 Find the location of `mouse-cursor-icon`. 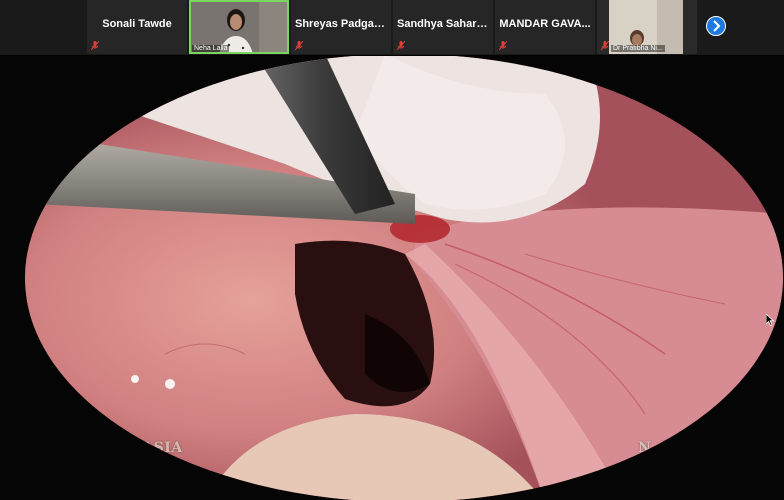

mouse-cursor-icon is located at coordinates (770, 320).